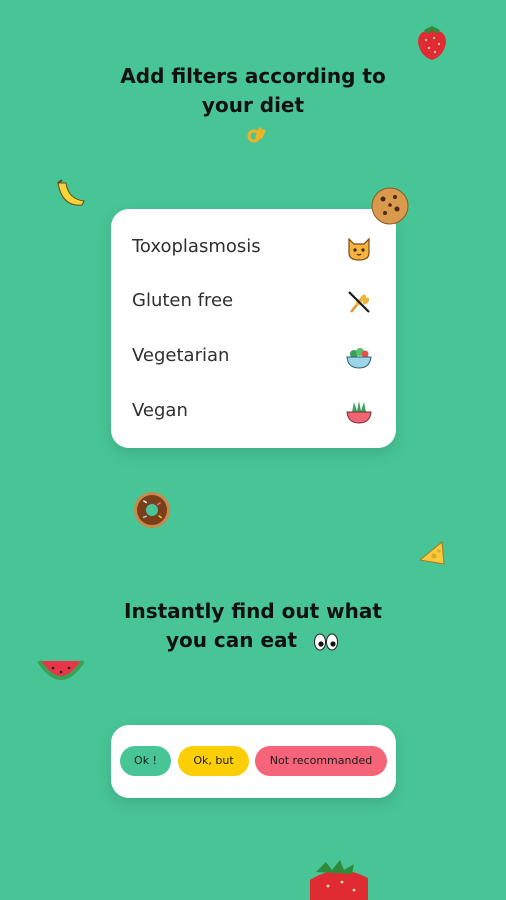 The height and width of the screenshot is (900, 506). Describe the element at coordinates (160, 410) in the screenshot. I see `filter-label: Vegan` at that location.